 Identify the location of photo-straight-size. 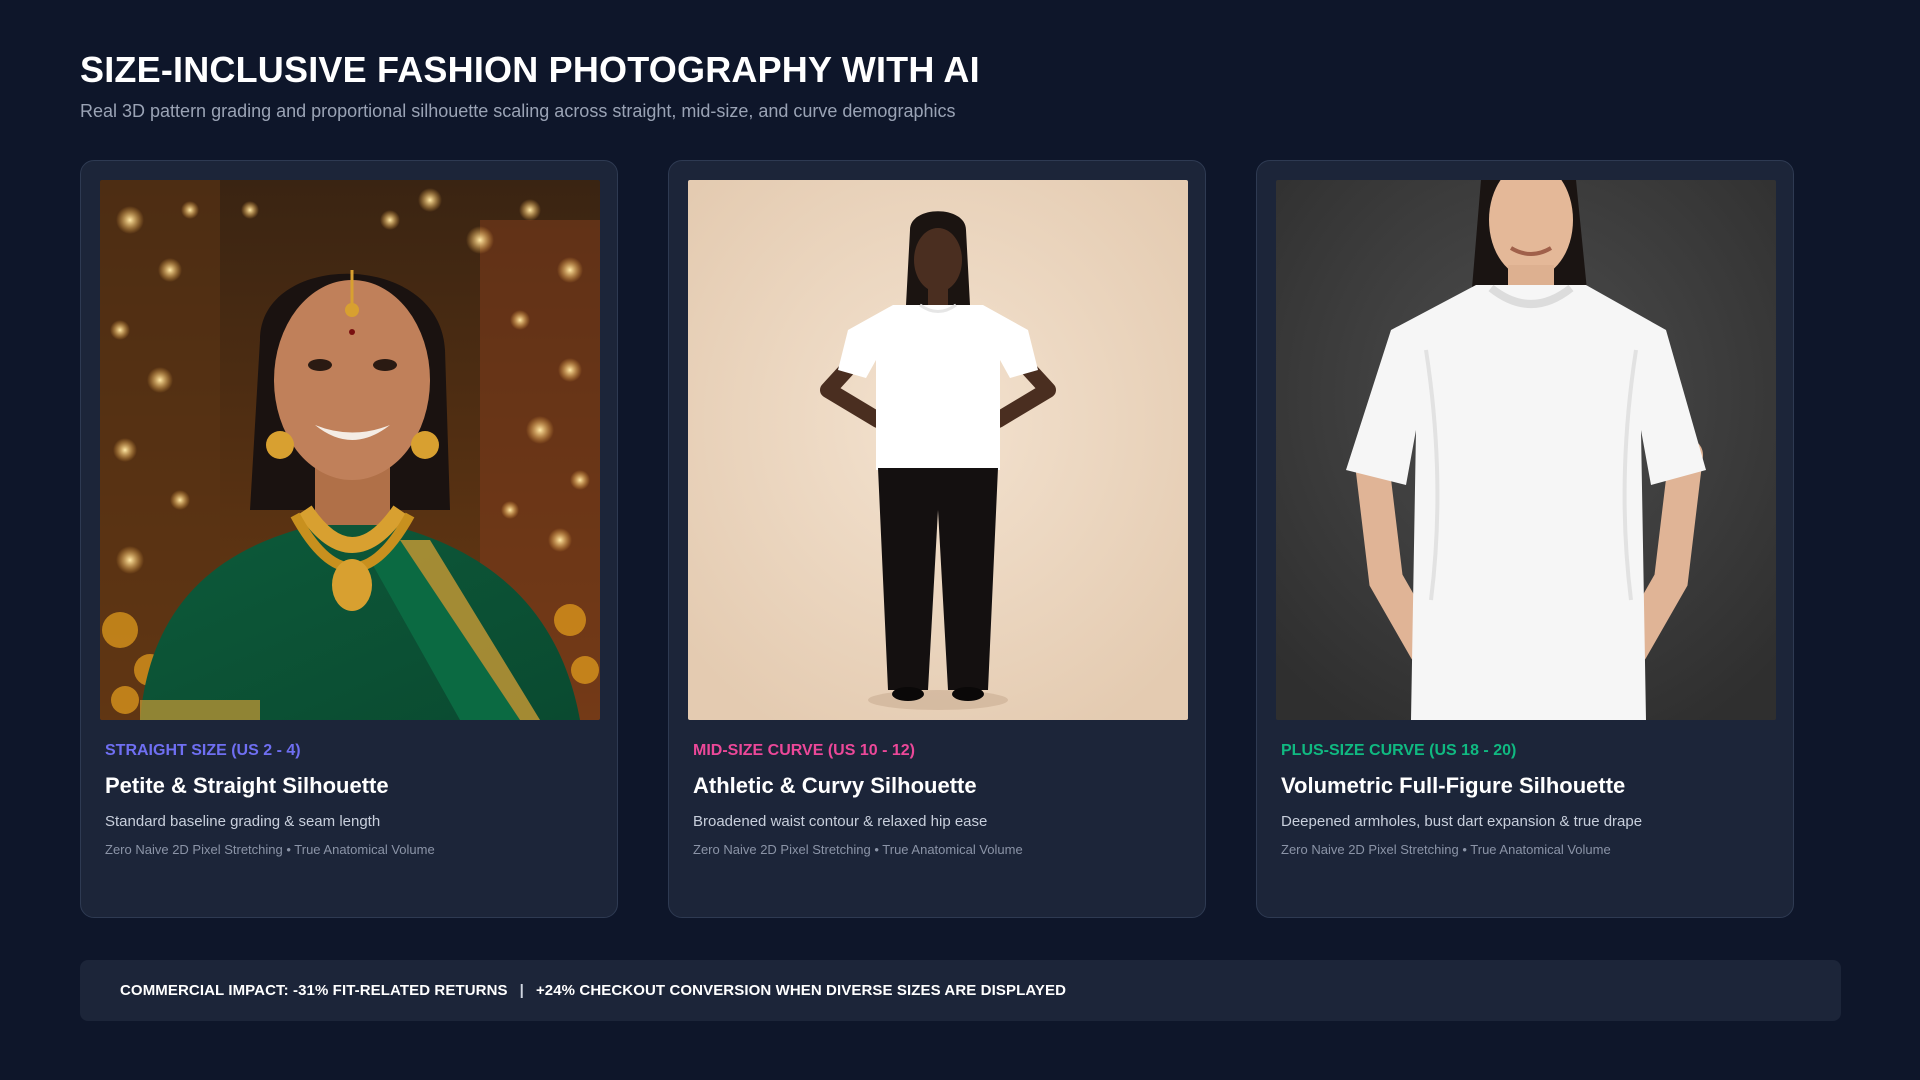
(350, 450).